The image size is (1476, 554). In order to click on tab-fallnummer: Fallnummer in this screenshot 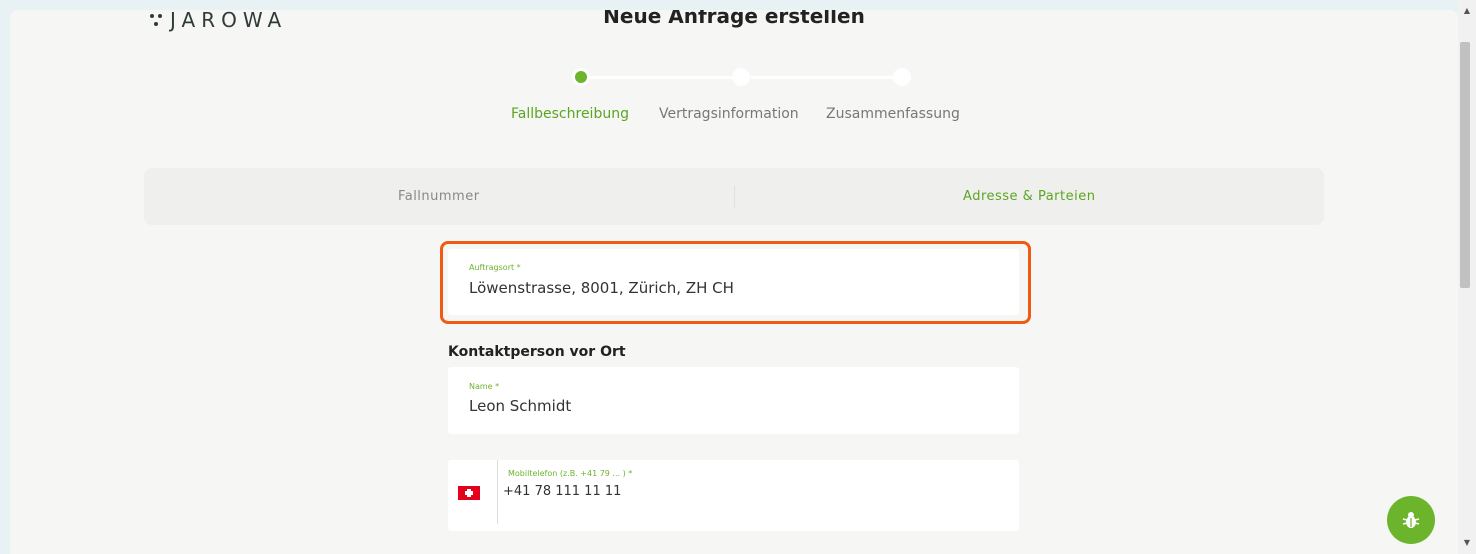, I will do `click(439, 196)`.